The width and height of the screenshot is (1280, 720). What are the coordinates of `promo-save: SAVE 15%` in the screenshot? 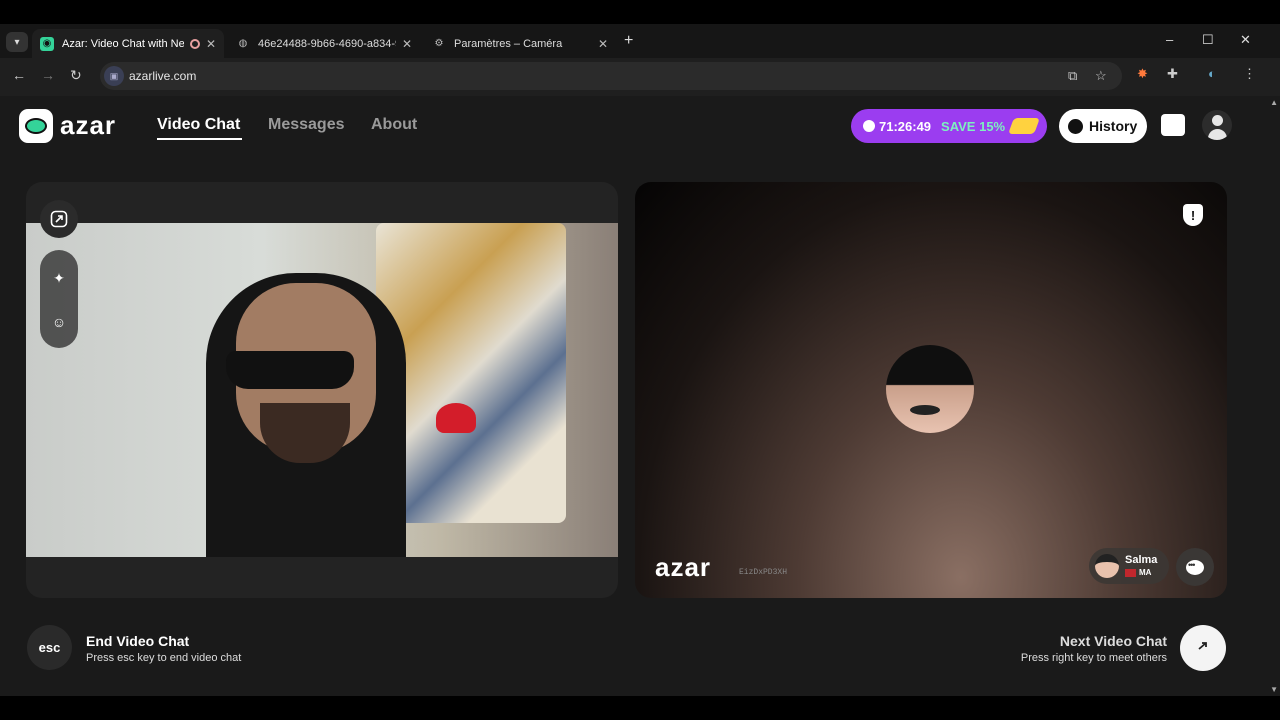 It's located at (973, 126).